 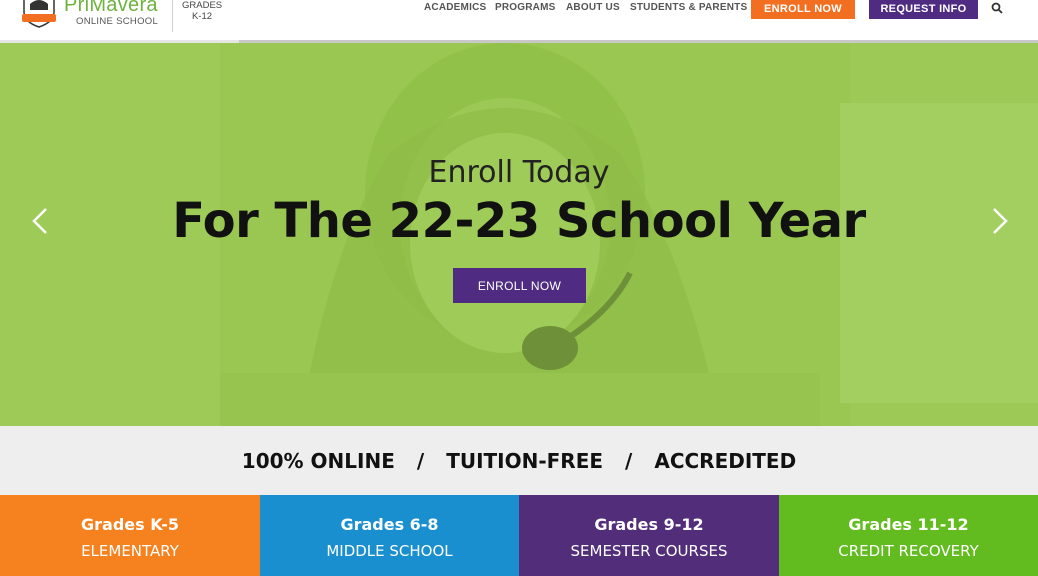 What do you see at coordinates (389, 551) in the screenshot?
I see `tile-subtitle: MIDDLE SCHOOL` at bounding box center [389, 551].